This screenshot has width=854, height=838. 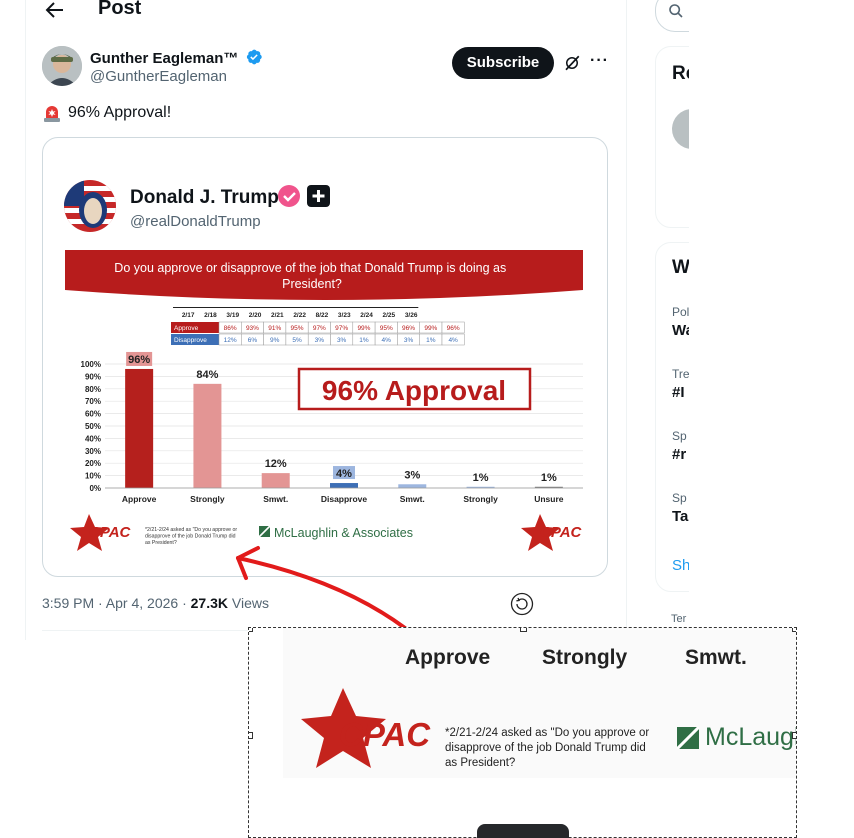 I want to click on category-label: Smwt., so click(x=412, y=499).